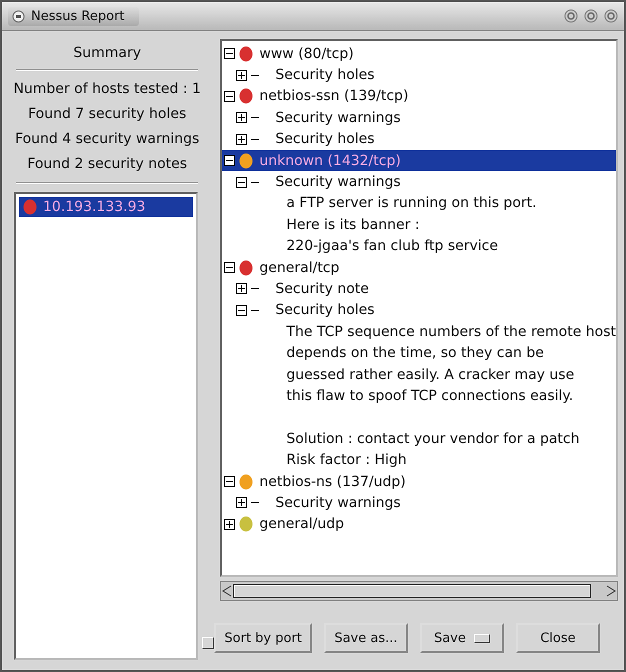  I want to click on port-row: netbios-ns (137/udp), so click(419, 481).